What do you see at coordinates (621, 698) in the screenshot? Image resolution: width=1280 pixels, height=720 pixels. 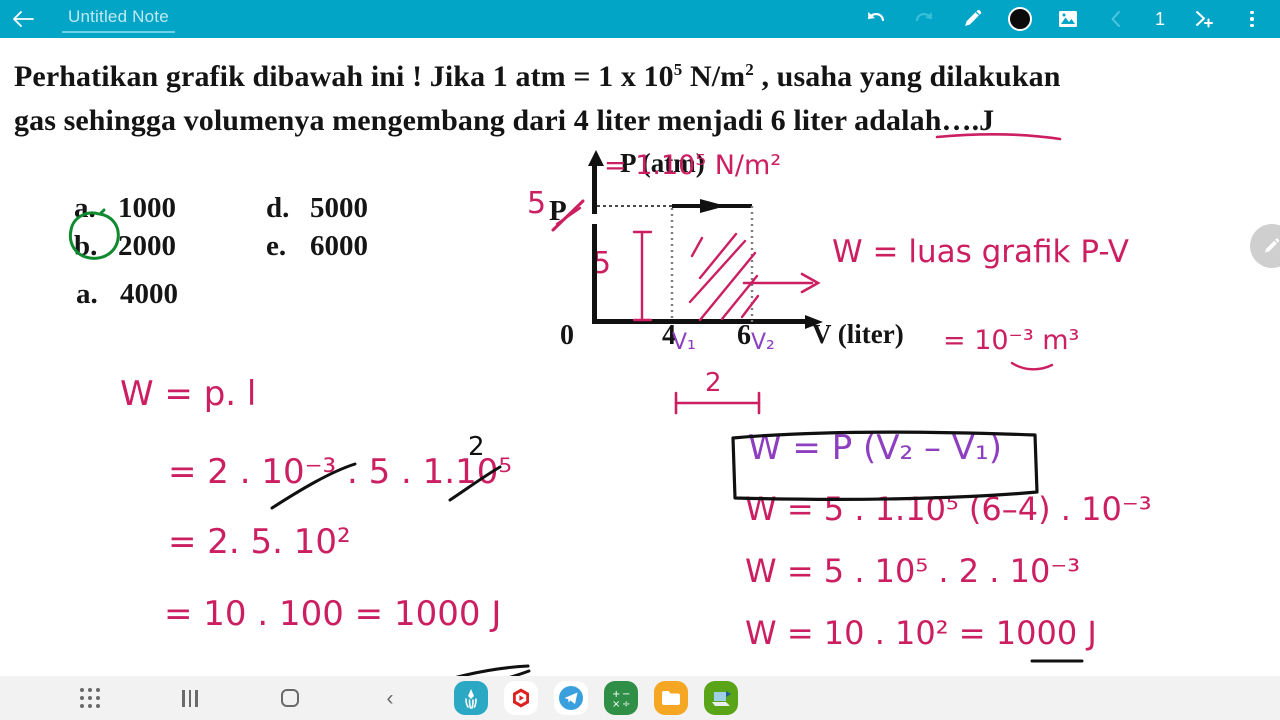 I see `calculator-app-icon: + − × ÷` at bounding box center [621, 698].